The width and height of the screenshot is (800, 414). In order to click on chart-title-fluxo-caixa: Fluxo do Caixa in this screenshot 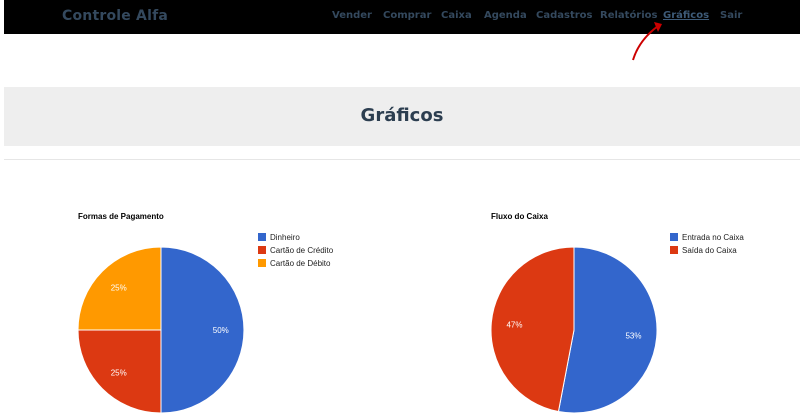, I will do `click(519, 216)`.